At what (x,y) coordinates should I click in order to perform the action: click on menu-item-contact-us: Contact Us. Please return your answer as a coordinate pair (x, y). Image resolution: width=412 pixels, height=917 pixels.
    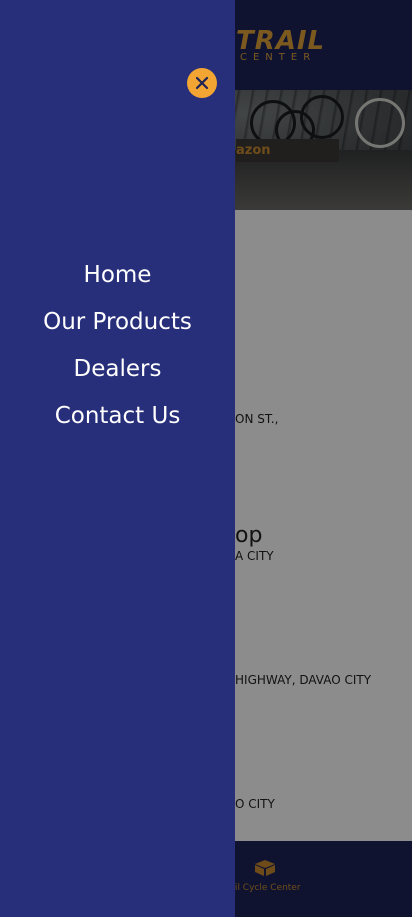
    Looking at the image, I should click on (117, 416).